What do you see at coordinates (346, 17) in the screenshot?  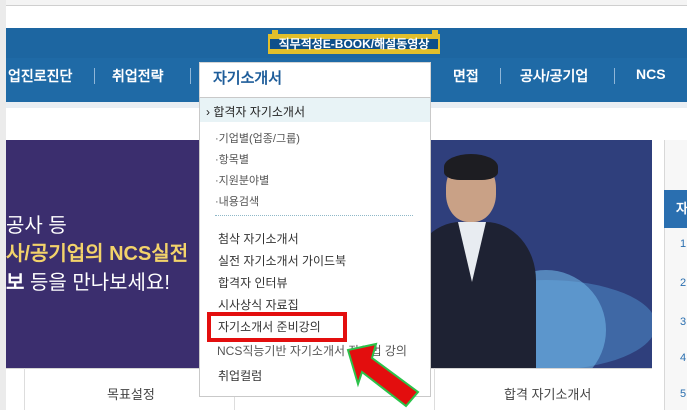 I see `top-strip` at bounding box center [346, 17].